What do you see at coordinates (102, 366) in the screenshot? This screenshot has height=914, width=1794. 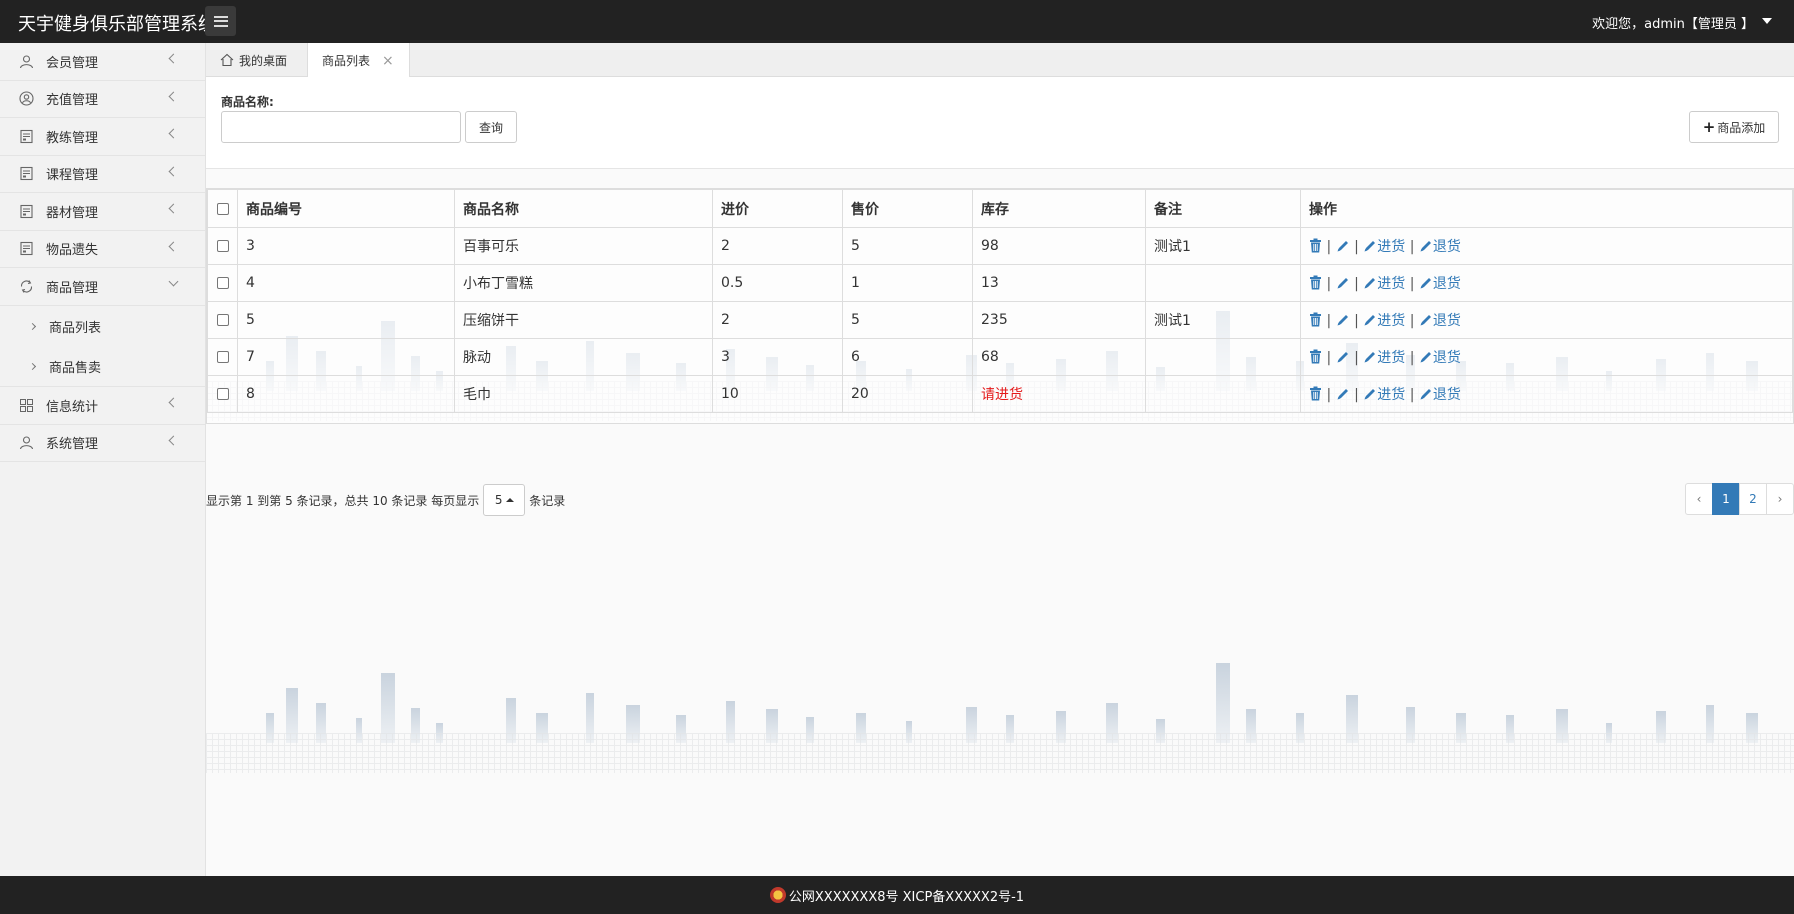 I see `sidebar-subitem-product-sale: 商品售卖` at bounding box center [102, 366].